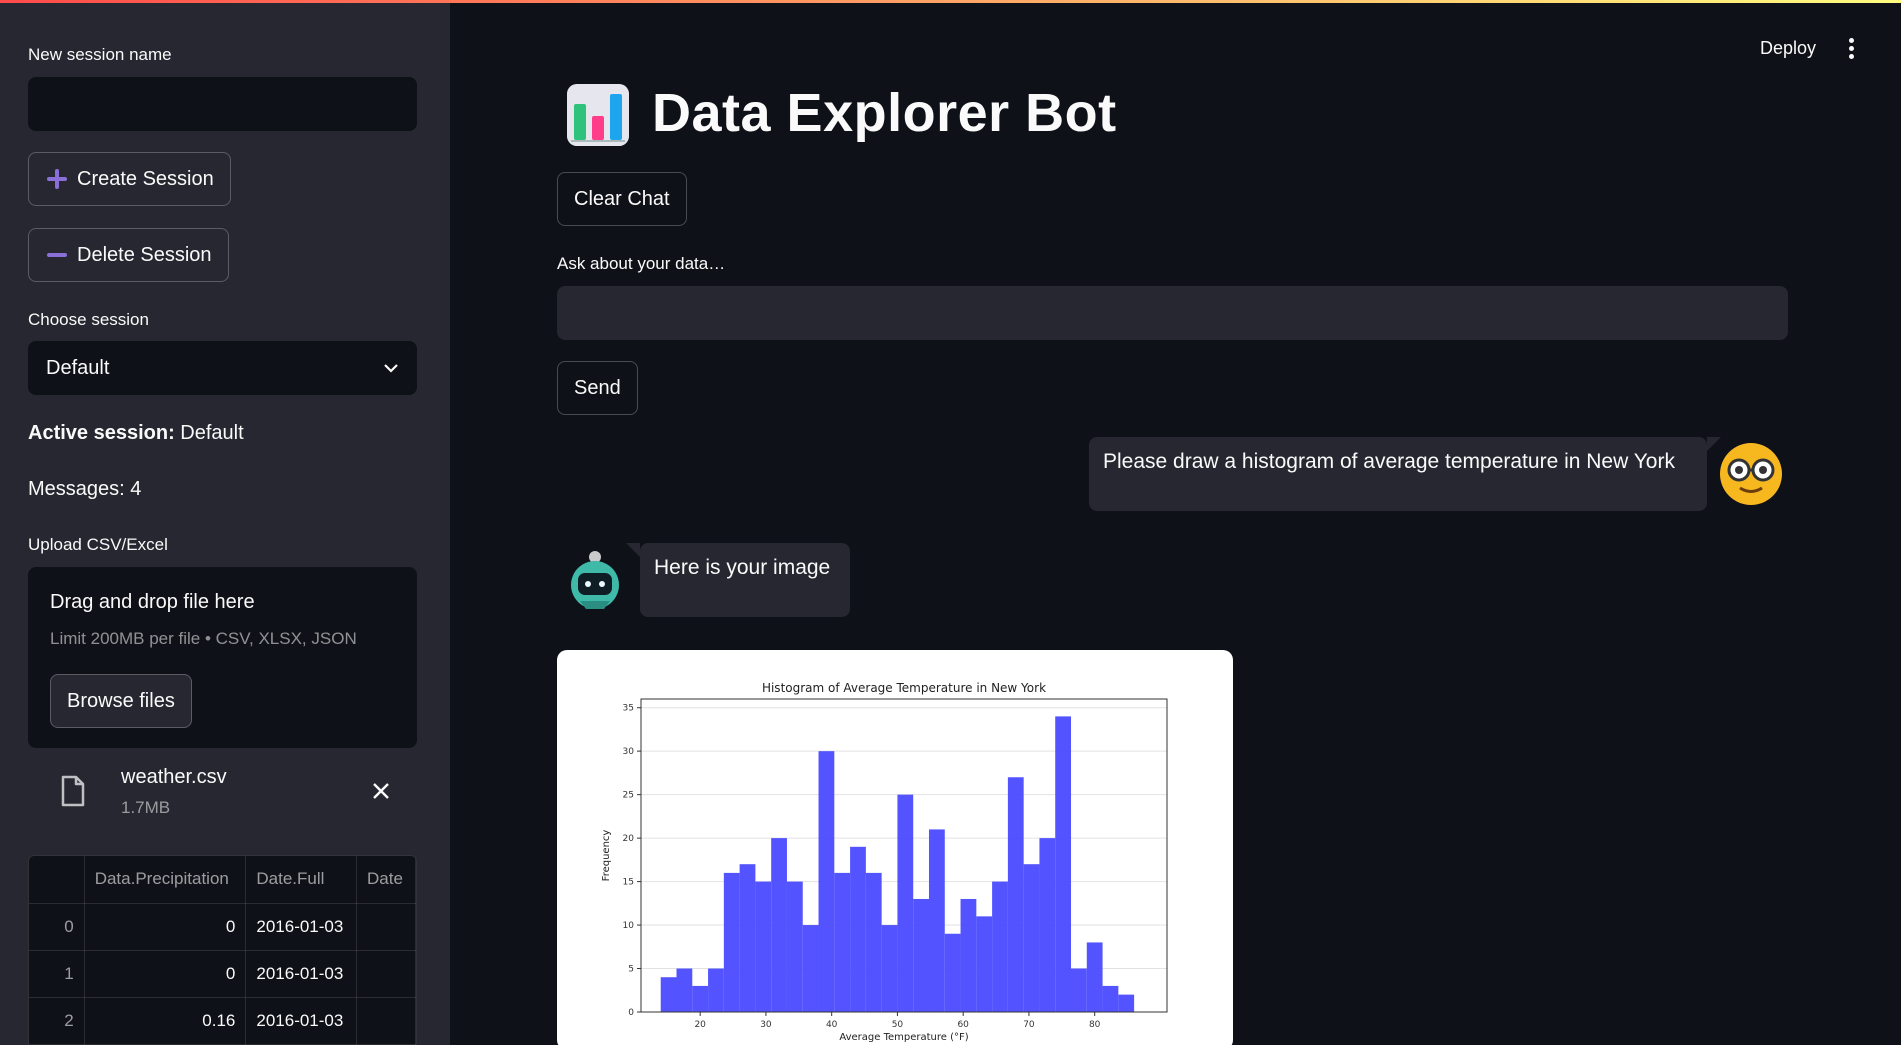 Image resolution: width=1901 pixels, height=1045 pixels. Describe the element at coordinates (222, 795) in the screenshot. I see `uploaded-file: weather.csv 1.7MB` at that location.